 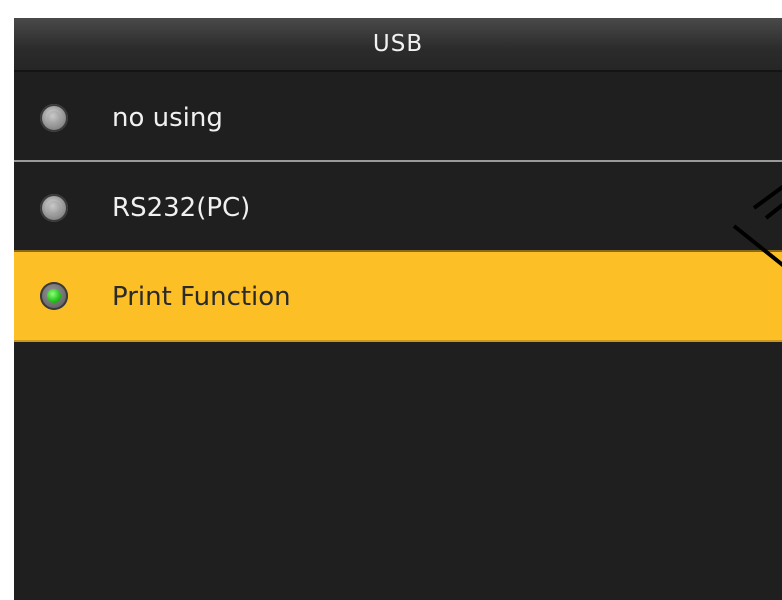 What do you see at coordinates (167, 118) in the screenshot?
I see `option-label: no using` at bounding box center [167, 118].